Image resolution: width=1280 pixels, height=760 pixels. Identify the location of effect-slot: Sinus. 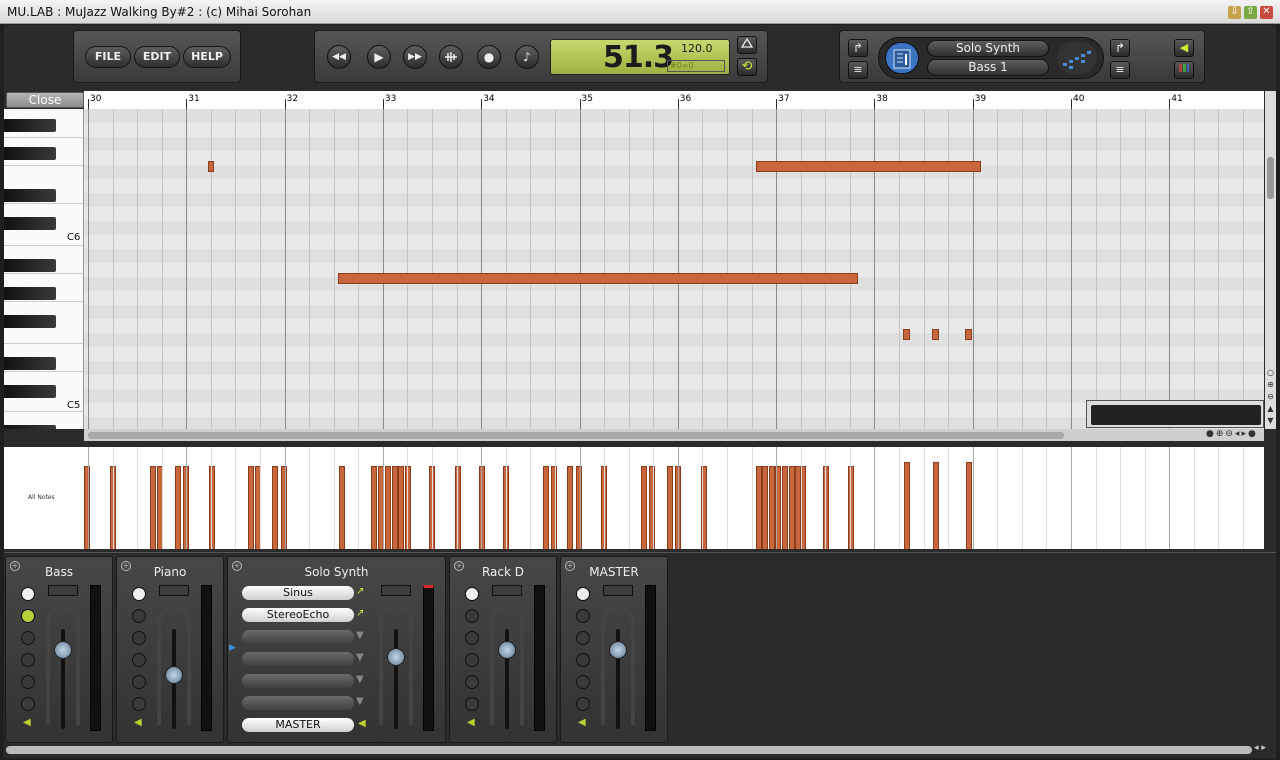
(298, 593).